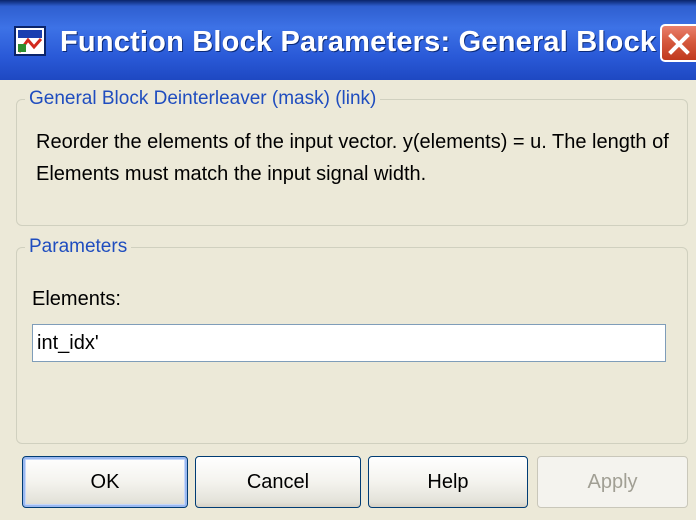 The height and width of the screenshot is (520, 696). What do you see at coordinates (105, 482) in the screenshot?
I see `ok-button: OK` at bounding box center [105, 482].